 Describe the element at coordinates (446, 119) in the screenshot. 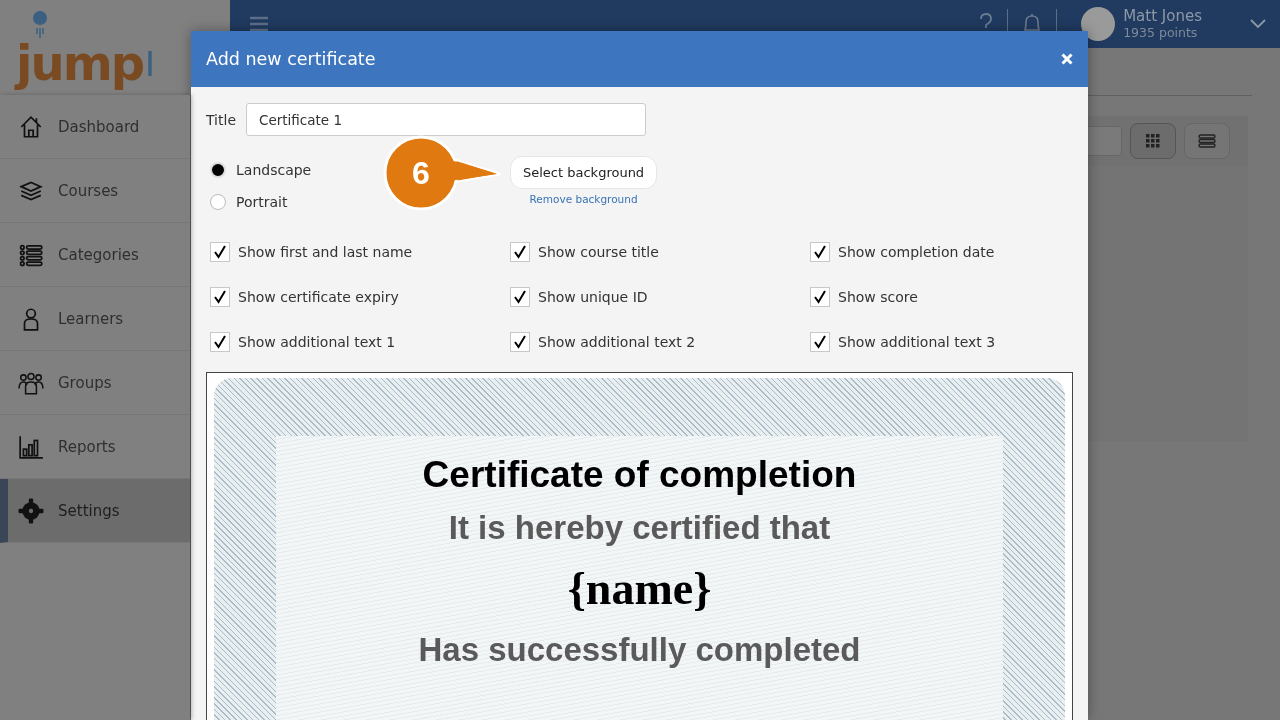

I see `title-input: Certificate 1` at that location.